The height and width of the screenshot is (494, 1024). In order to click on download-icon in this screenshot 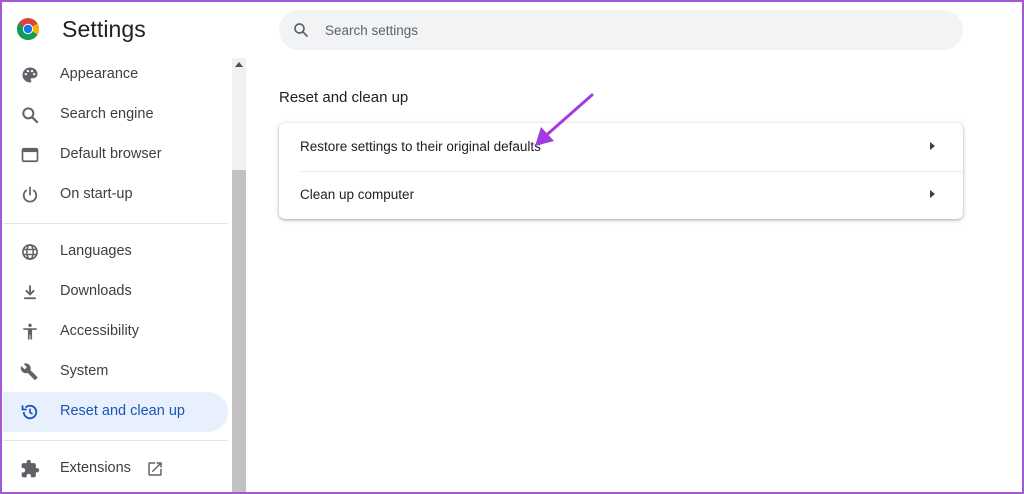, I will do `click(30, 292)`.